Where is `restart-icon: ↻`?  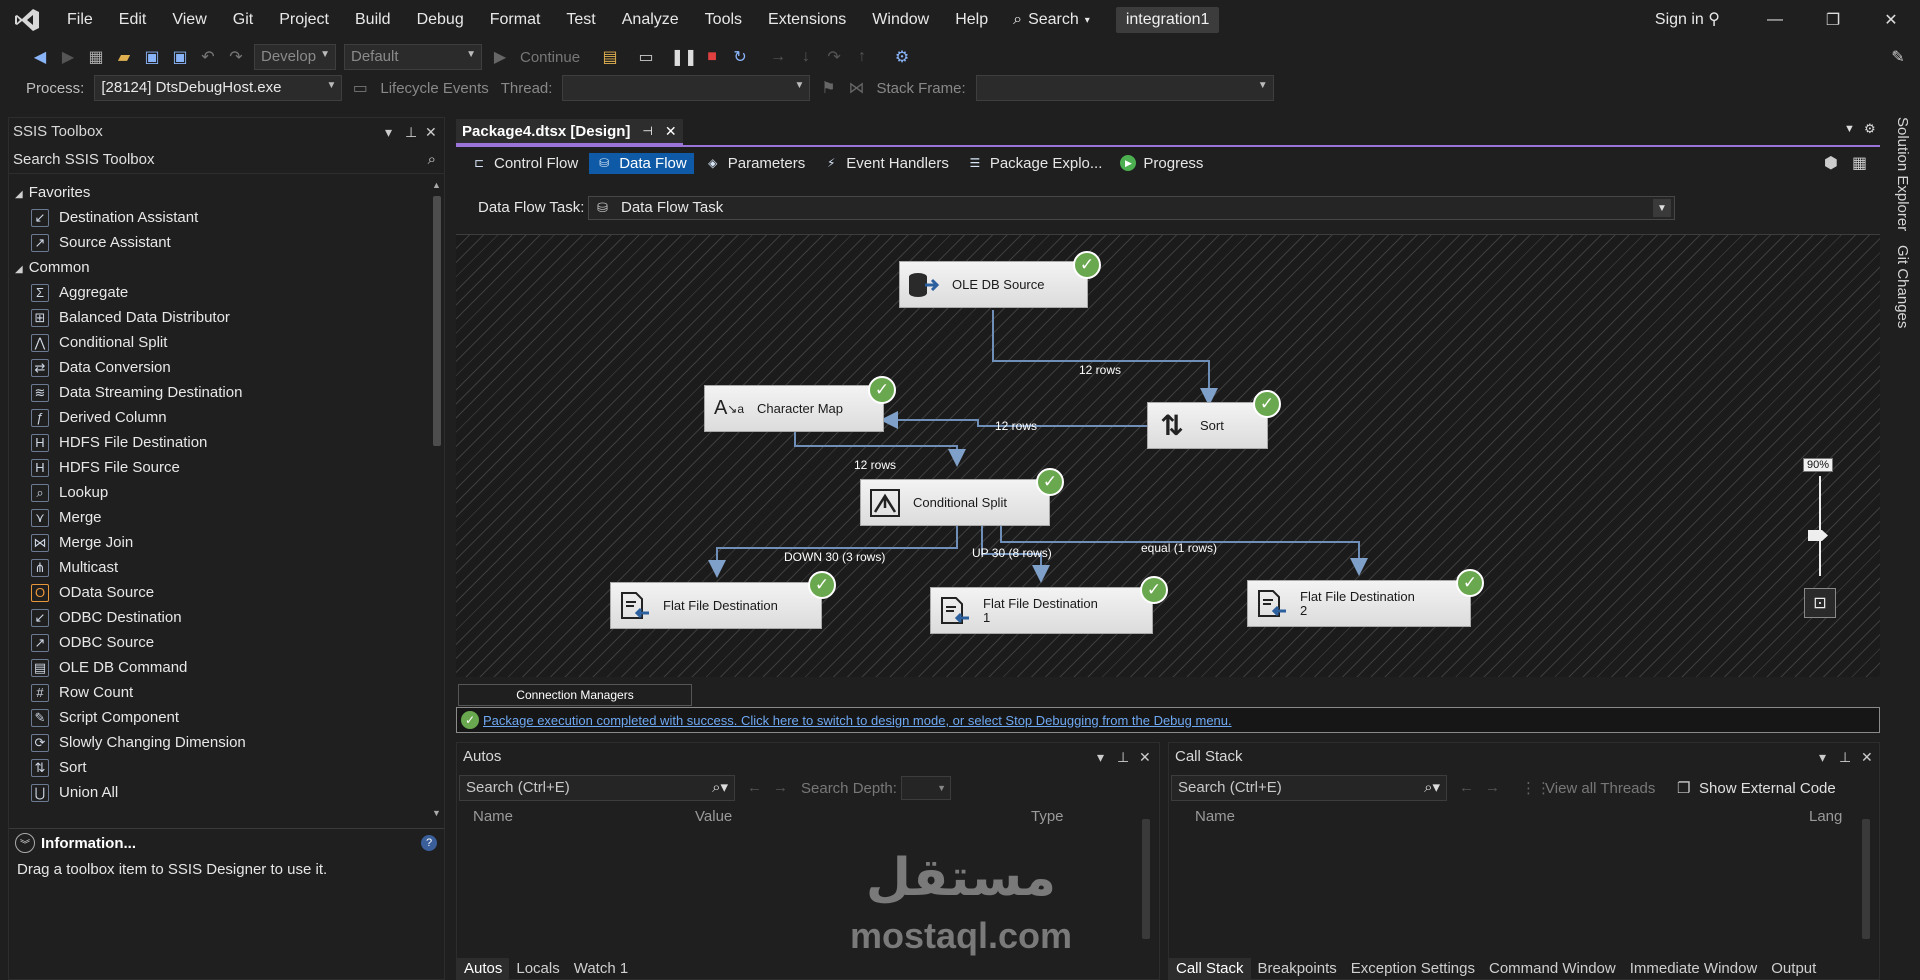 restart-icon: ↻ is located at coordinates (740, 57).